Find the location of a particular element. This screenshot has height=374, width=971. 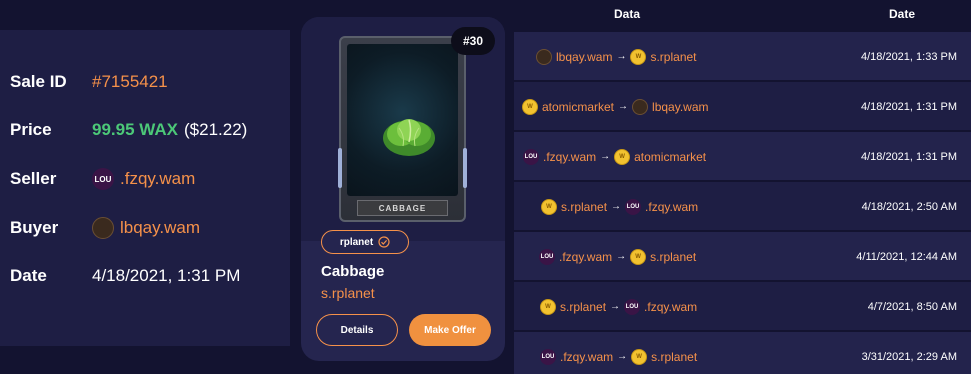

transfer-from-link: lbqay.wam is located at coordinates (584, 57).